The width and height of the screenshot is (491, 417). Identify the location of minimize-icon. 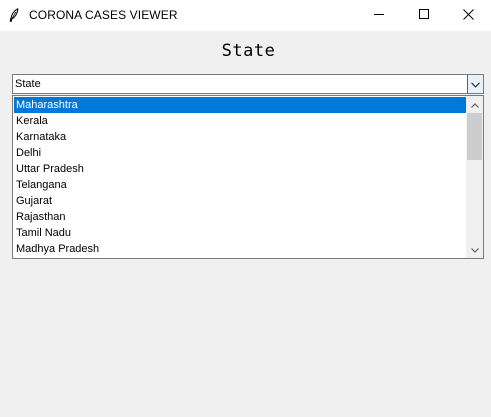
(378, 15).